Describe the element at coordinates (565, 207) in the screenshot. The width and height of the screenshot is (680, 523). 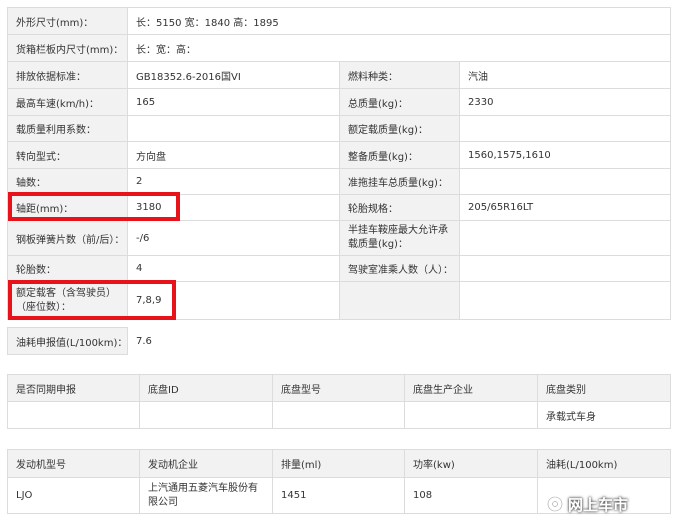
I see `spec-value: 205/65R16LT` at that location.